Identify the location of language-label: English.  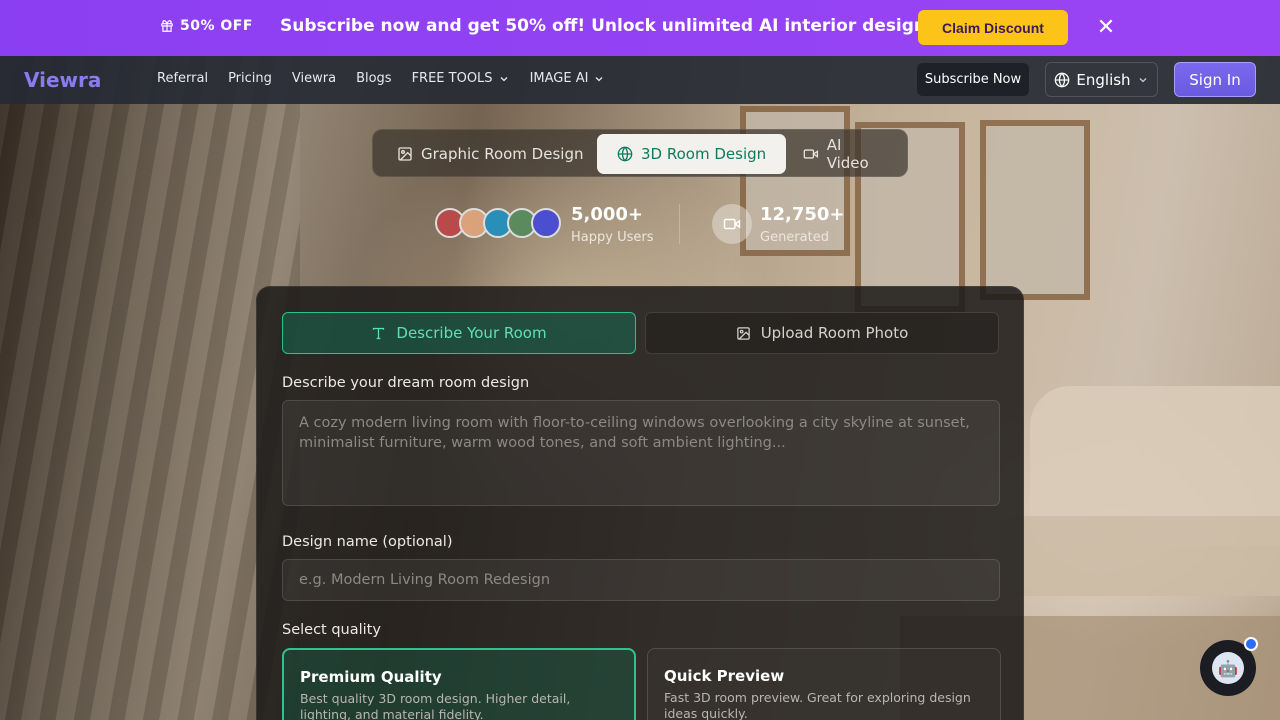
(1103, 79).